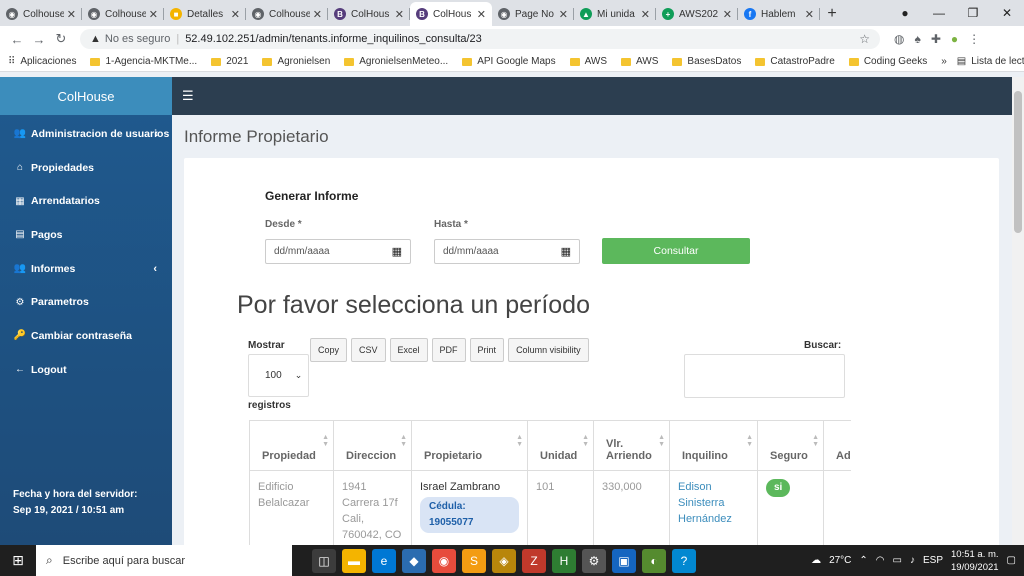 The image size is (1024, 576). I want to click on restore-icon: ❐, so click(973, 13).